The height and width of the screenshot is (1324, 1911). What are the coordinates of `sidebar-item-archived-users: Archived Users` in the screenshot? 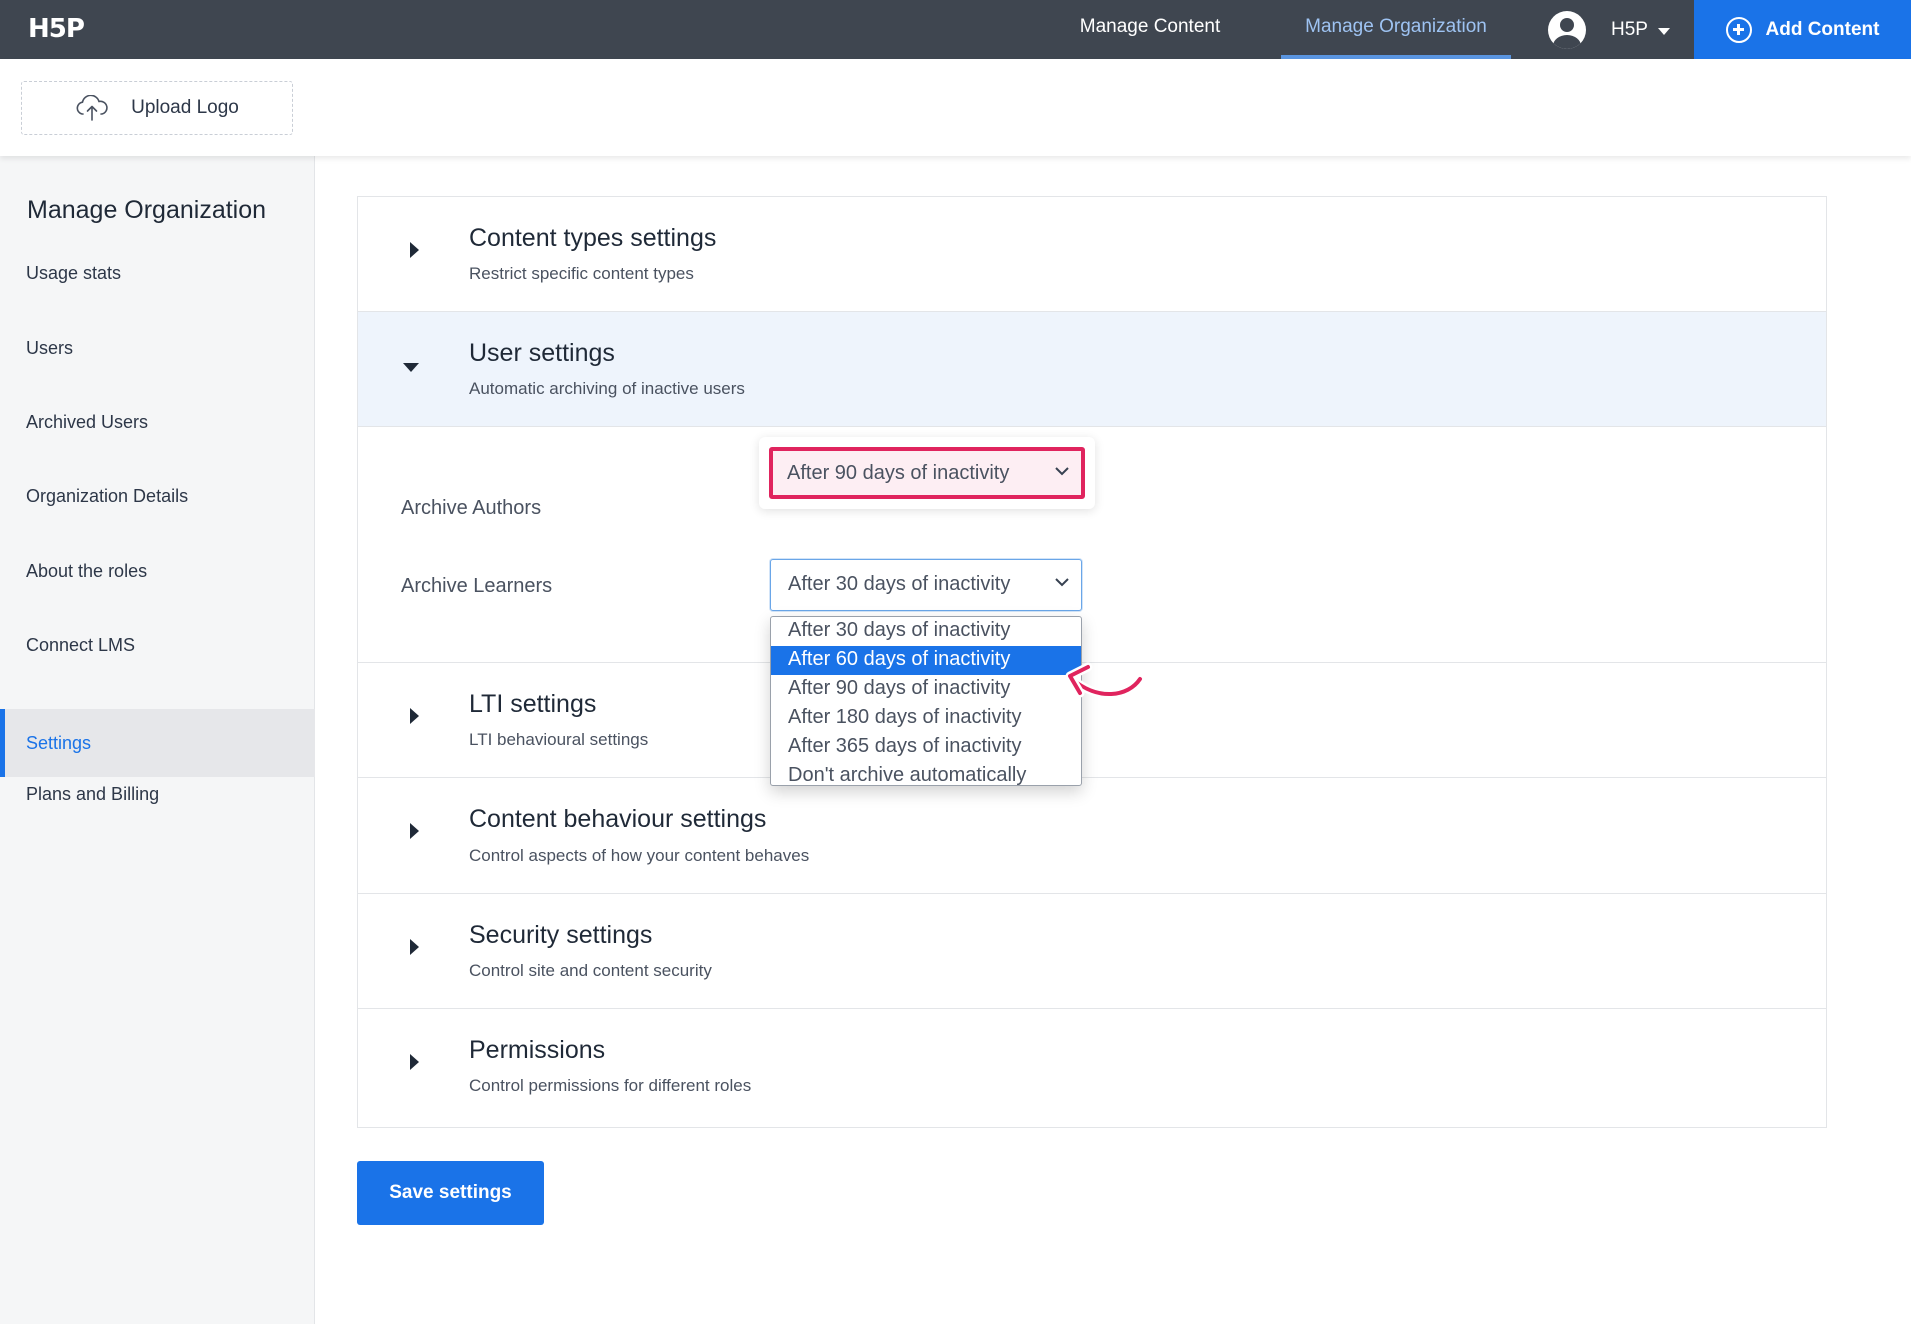 It's located at (157, 422).